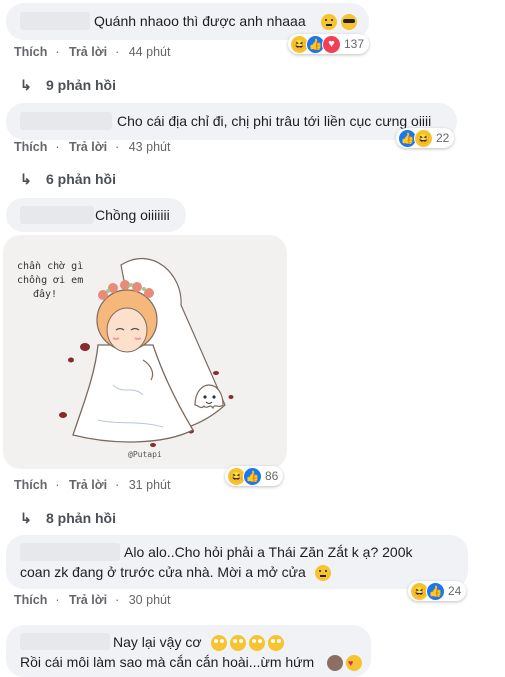  I want to click on replies-count: 9 phản hồi, so click(81, 85).